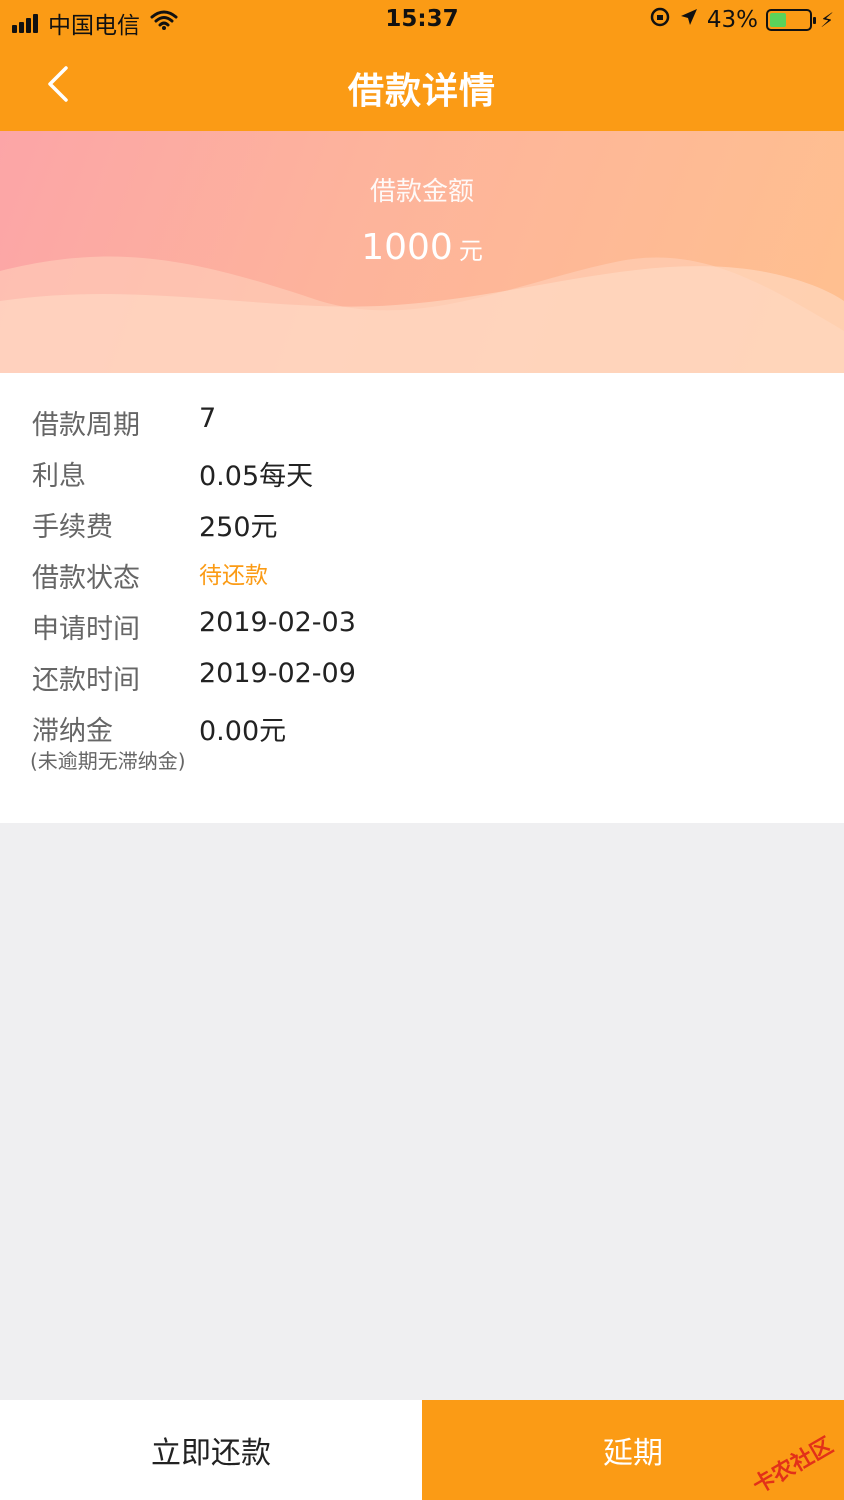  I want to click on amount-value: 1000 元, so click(422, 247).